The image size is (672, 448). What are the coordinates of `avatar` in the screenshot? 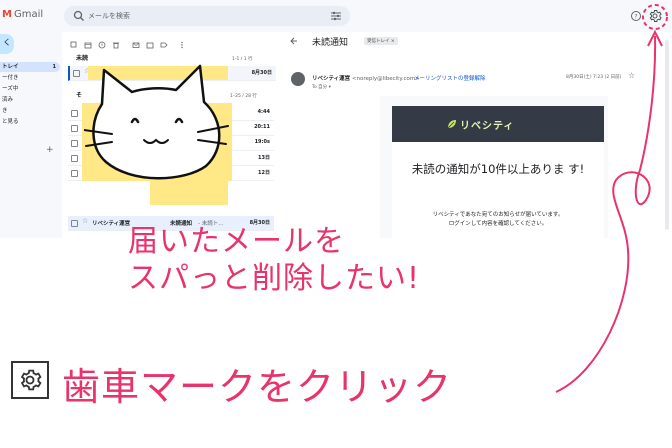 It's located at (298, 79).